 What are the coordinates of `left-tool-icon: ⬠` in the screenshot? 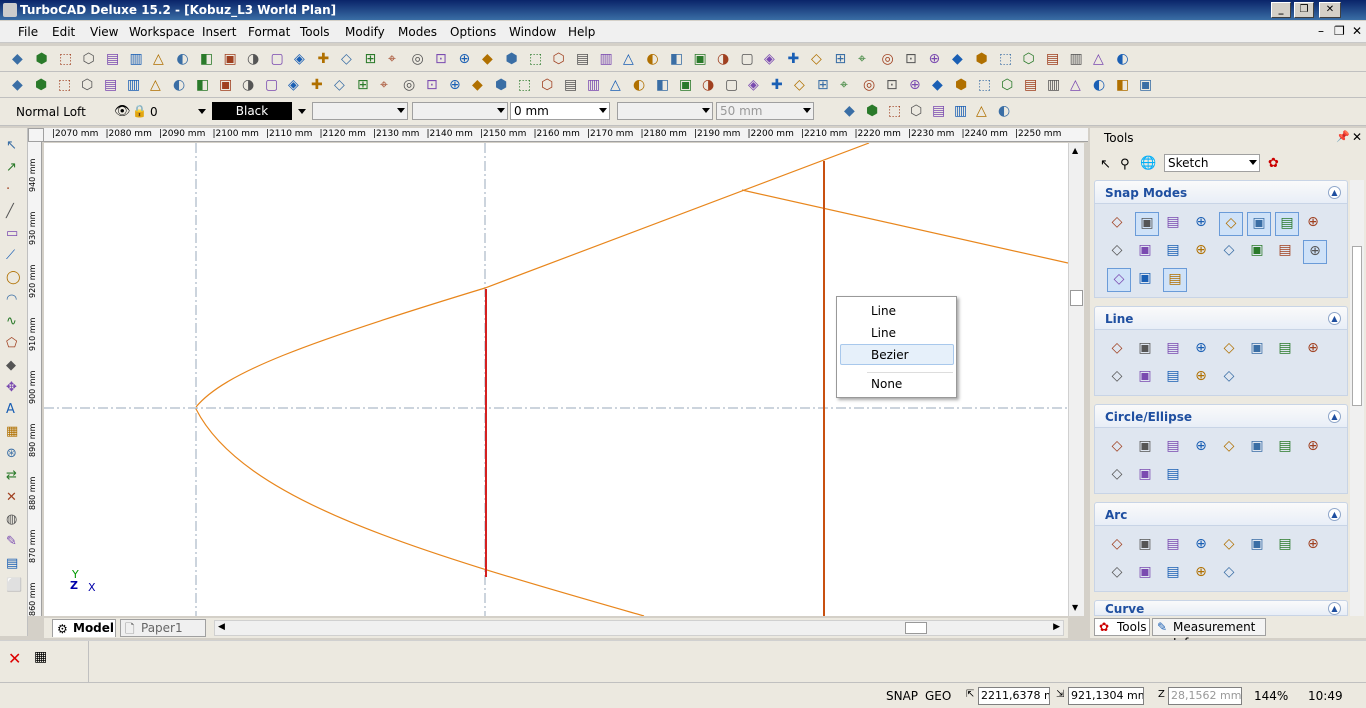 It's located at (14, 344).